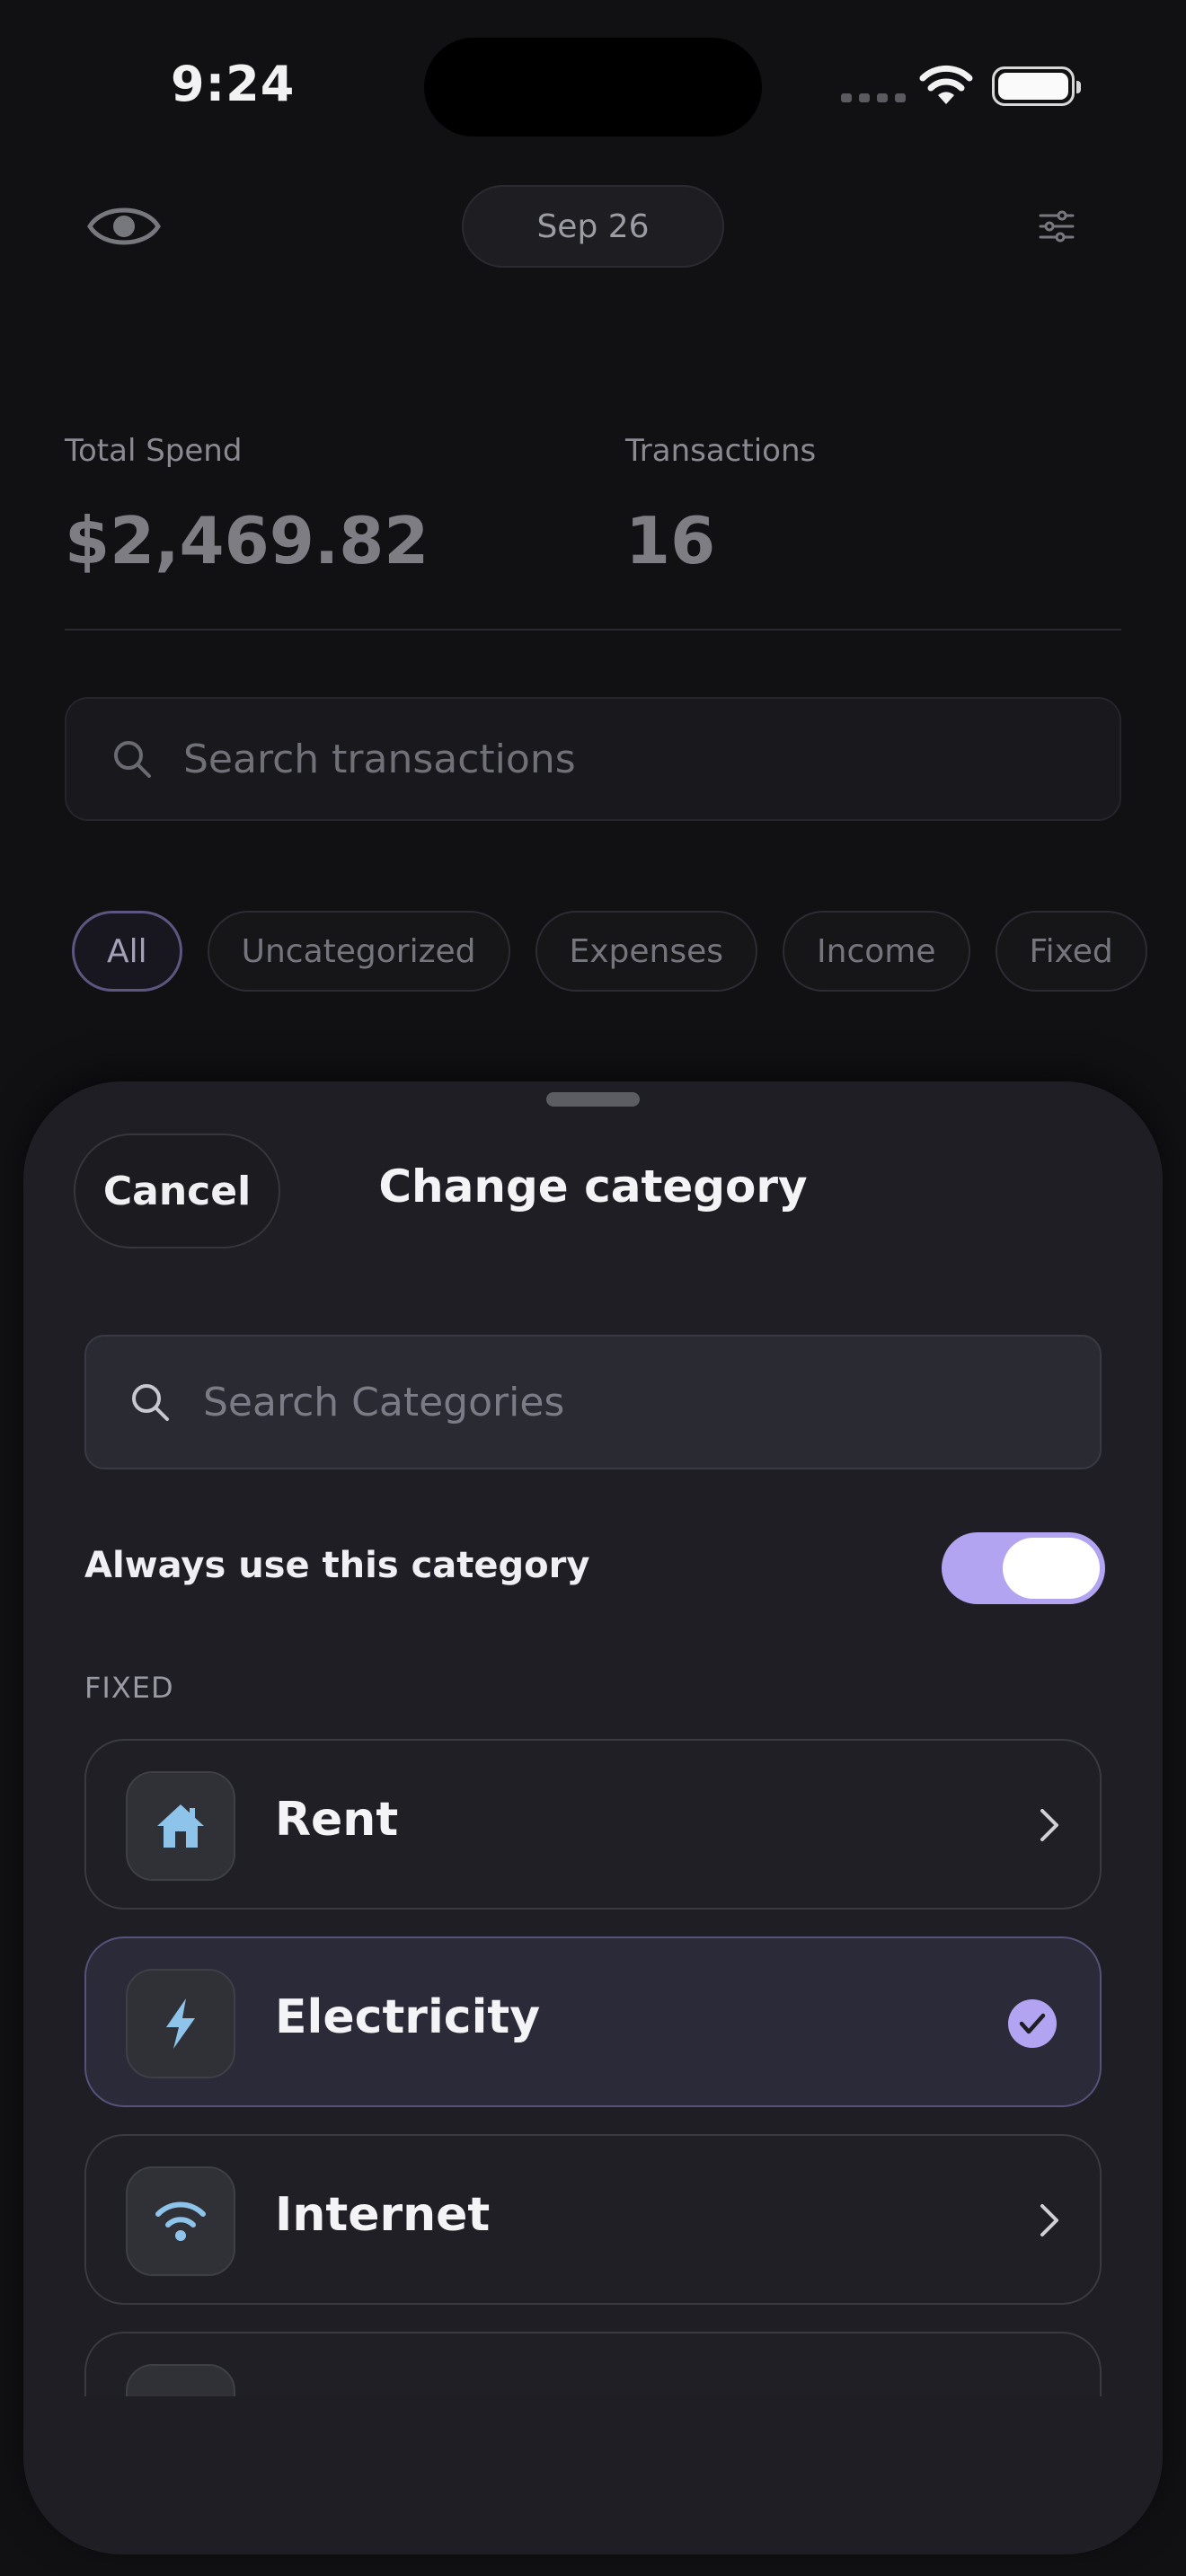 This screenshot has width=1186, height=2576. I want to click on category-row-rent: Rent, so click(593, 1824).